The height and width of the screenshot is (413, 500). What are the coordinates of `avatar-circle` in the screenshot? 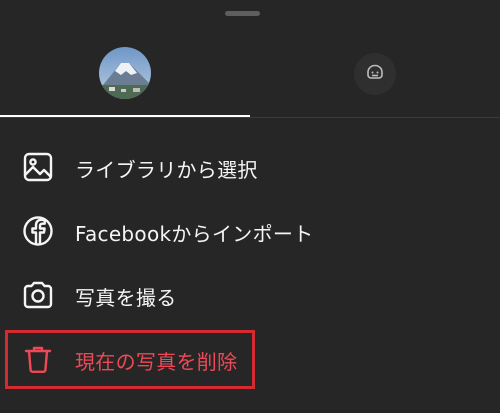 It's located at (375, 74).